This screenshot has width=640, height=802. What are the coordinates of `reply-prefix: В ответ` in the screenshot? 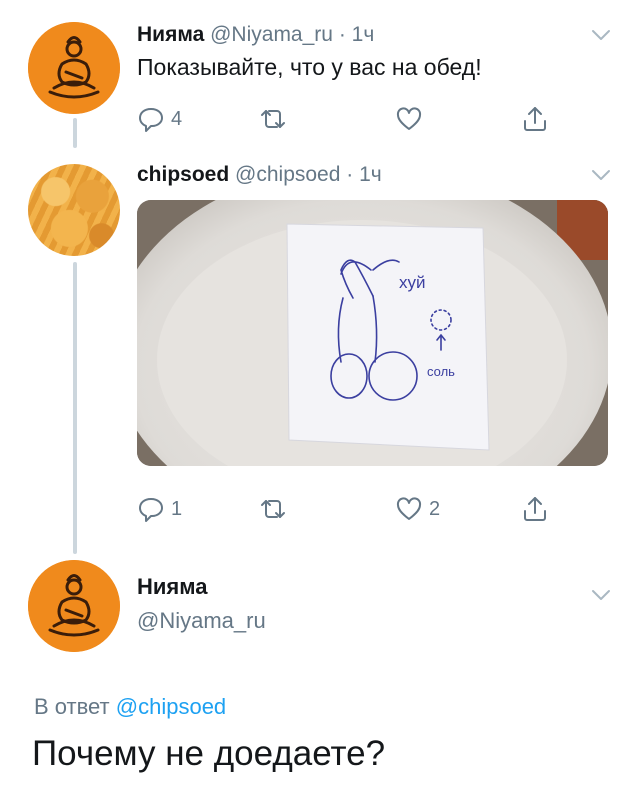 It's located at (72, 706).